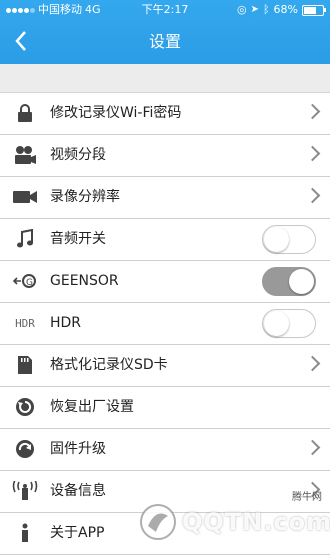 The width and height of the screenshot is (330, 555). What do you see at coordinates (25, 491) in the screenshot?
I see `device-signal-icon` at bounding box center [25, 491].